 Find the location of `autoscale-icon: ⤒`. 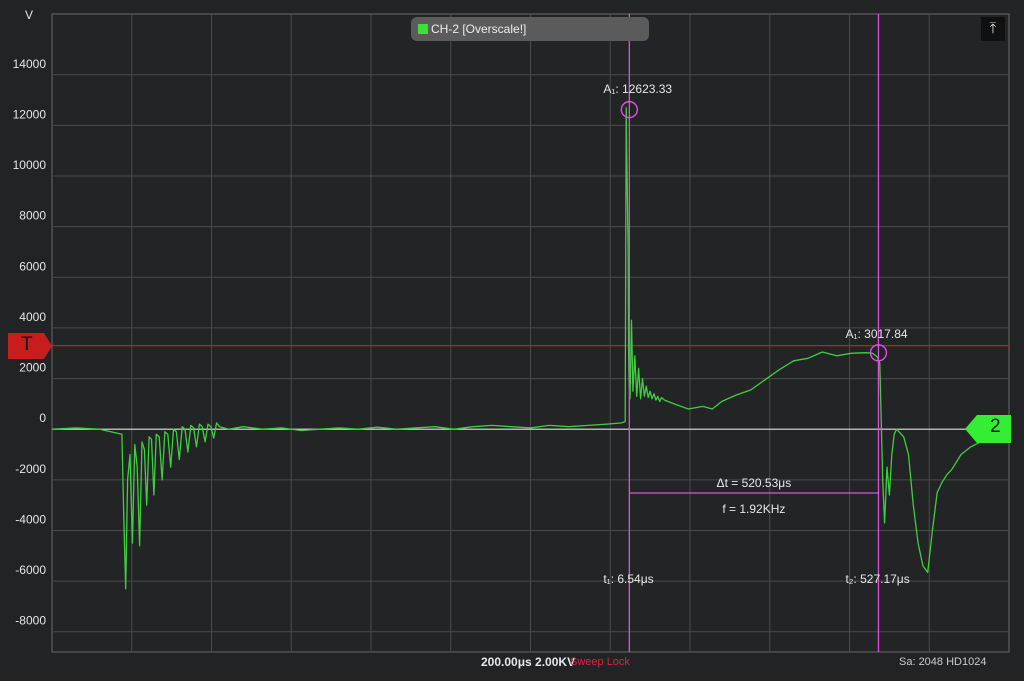

autoscale-icon: ⤒ is located at coordinates (993, 28).